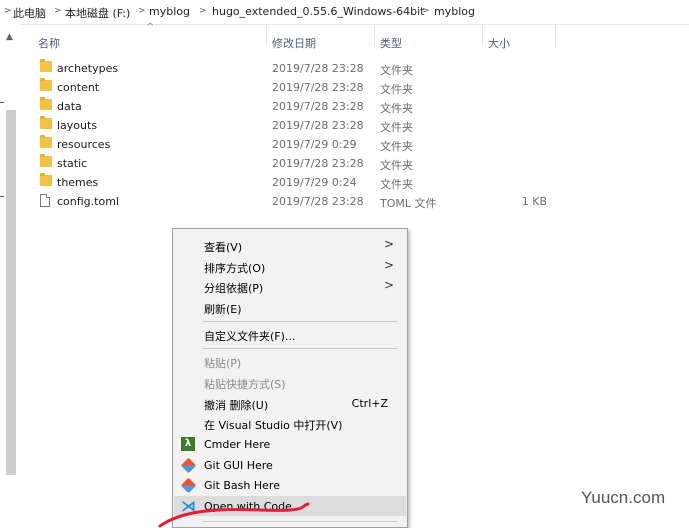 This screenshot has width=689, height=528. What do you see at coordinates (69, 106) in the screenshot?
I see `file-name: data` at bounding box center [69, 106].